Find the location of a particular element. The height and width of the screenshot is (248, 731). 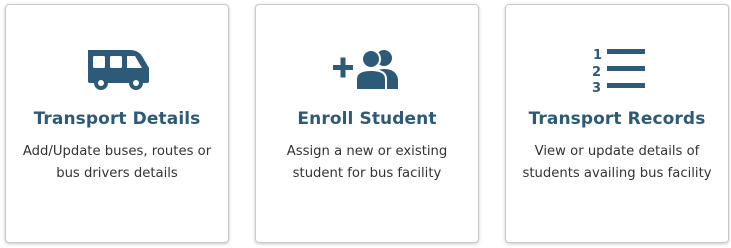

card-title: Enroll Student is located at coordinates (367, 119).